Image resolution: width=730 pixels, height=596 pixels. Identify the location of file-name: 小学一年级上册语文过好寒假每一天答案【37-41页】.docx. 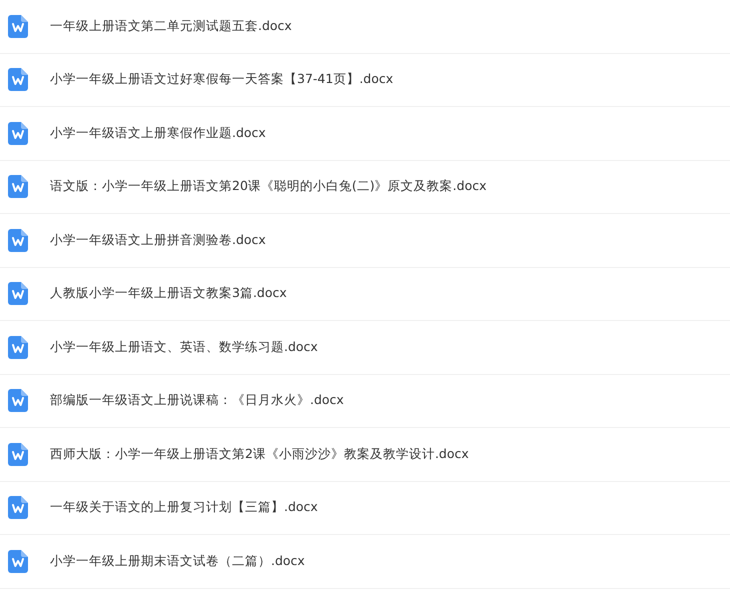
(222, 79).